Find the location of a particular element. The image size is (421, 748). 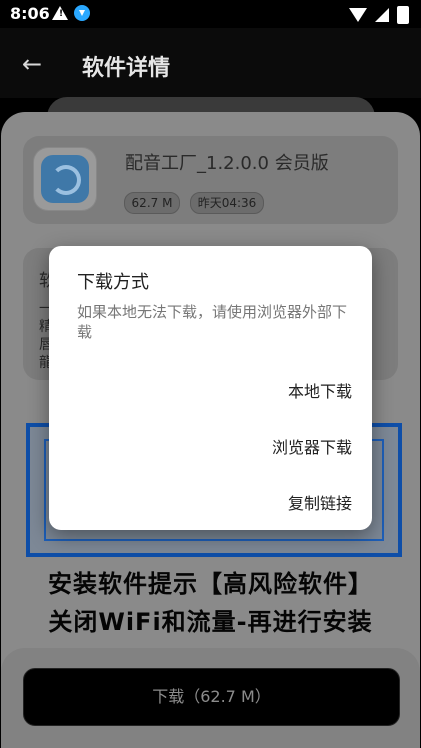

battery-icon is located at coordinates (403, 15).